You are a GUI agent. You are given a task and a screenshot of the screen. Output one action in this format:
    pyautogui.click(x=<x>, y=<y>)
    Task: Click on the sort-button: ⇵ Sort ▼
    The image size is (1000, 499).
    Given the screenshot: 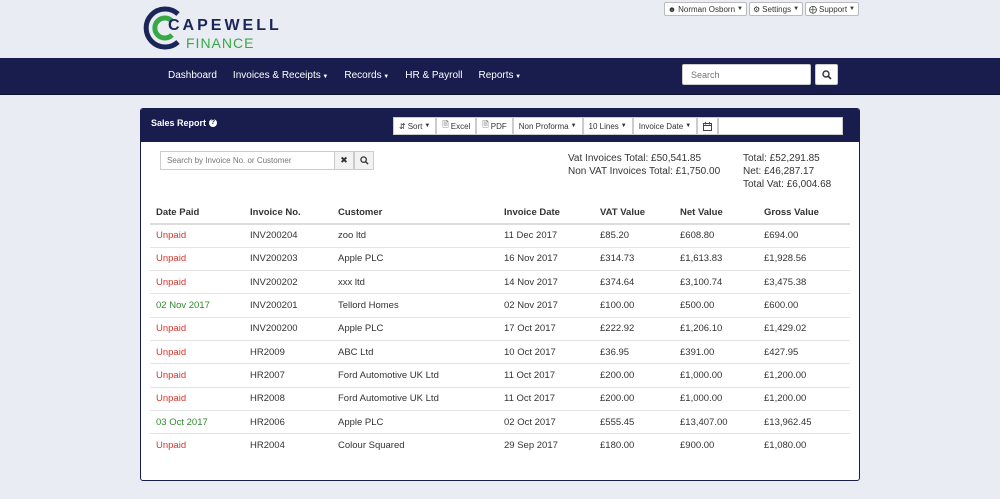 What is the action you would take?
    pyautogui.click(x=415, y=126)
    